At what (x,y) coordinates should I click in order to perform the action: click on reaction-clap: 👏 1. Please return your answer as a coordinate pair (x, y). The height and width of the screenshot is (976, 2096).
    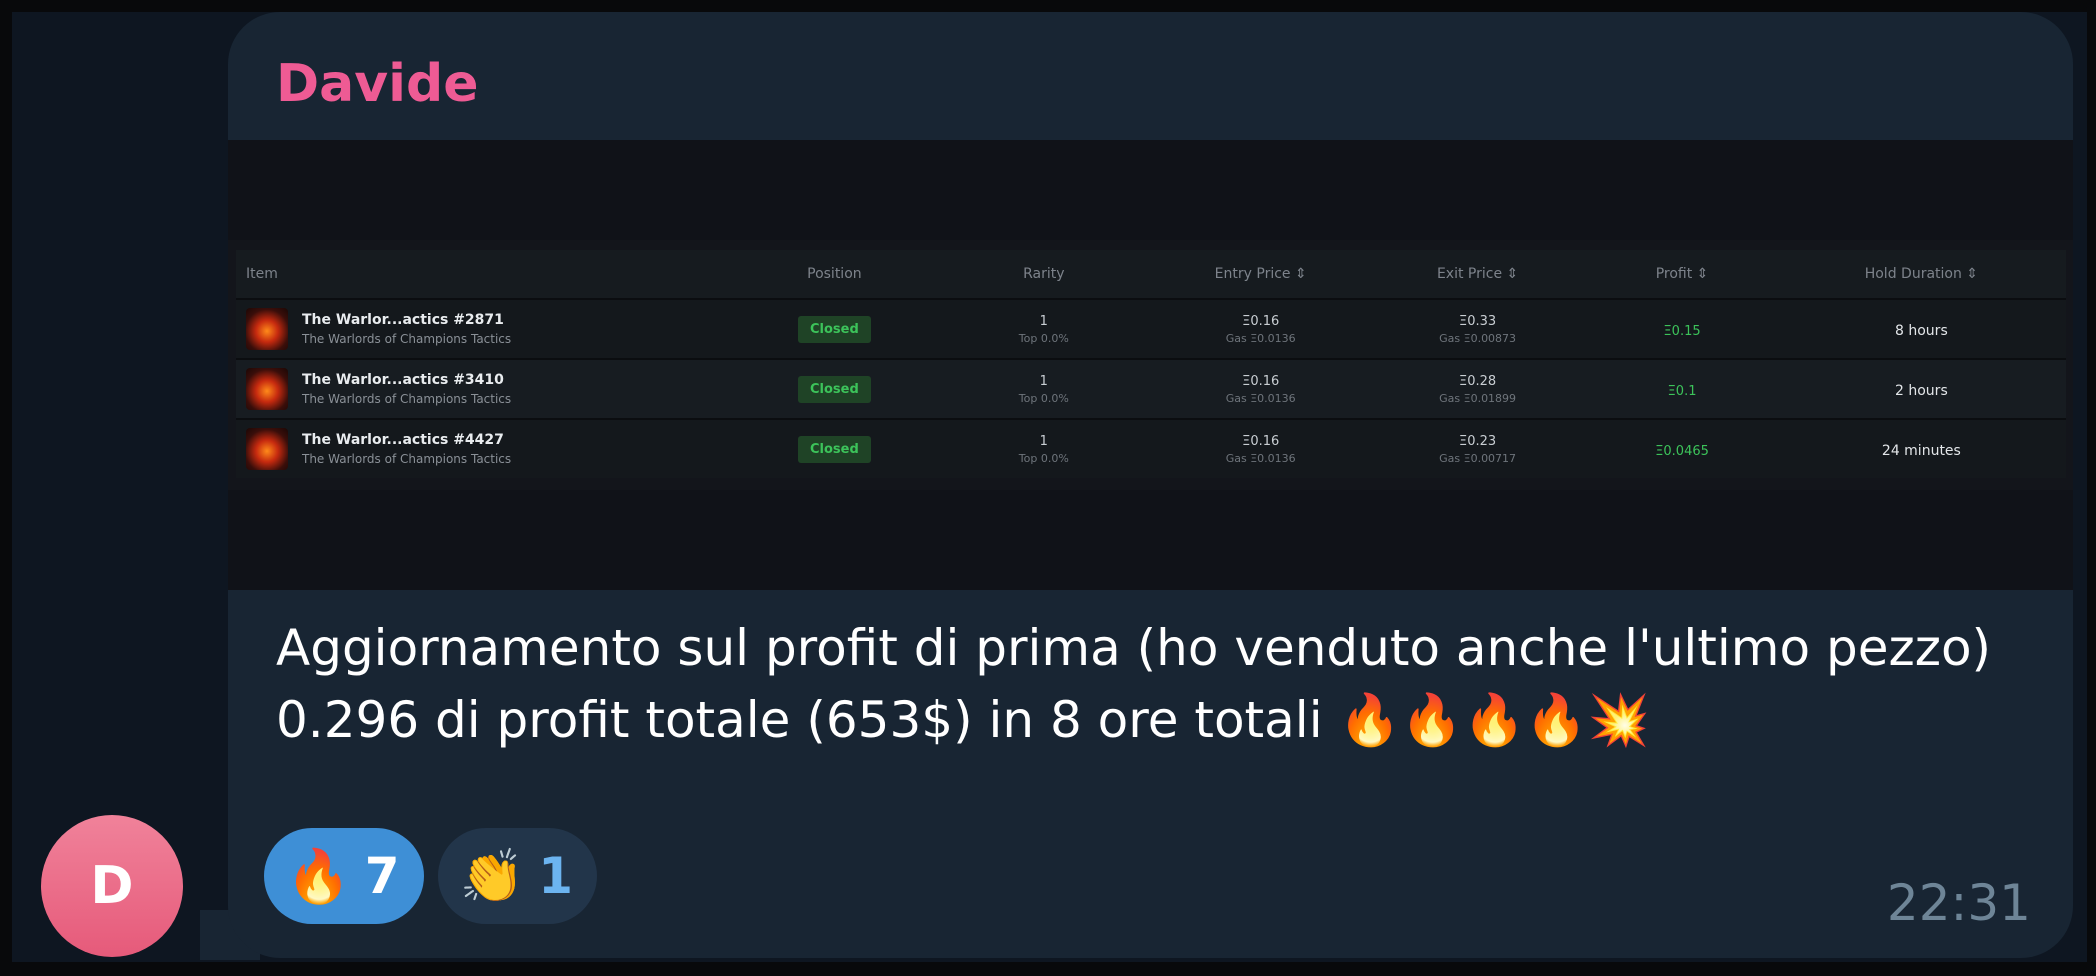
    Looking at the image, I should click on (517, 876).